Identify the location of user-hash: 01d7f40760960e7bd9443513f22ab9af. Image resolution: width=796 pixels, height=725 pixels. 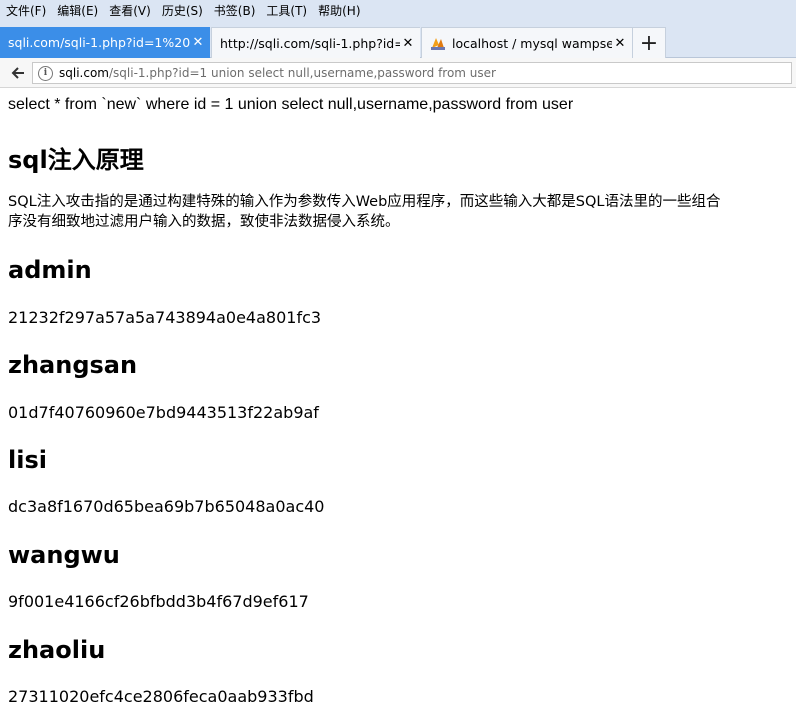
(163, 412).